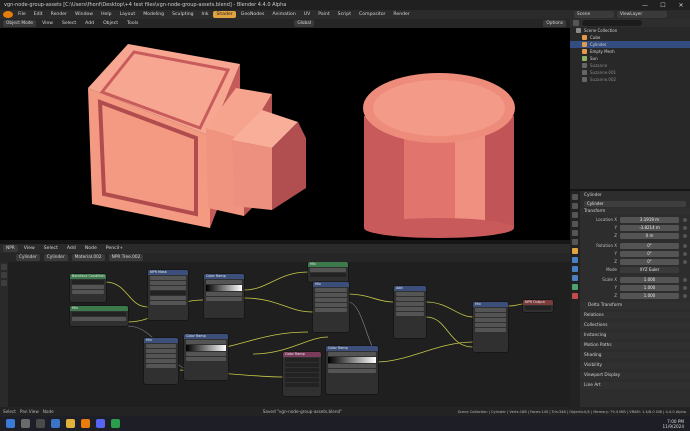 The height and width of the screenshot is (431, 690). Describe the element at coordinates (635, 325) in the screenshot. I see `collections-section: Collections` at that location.